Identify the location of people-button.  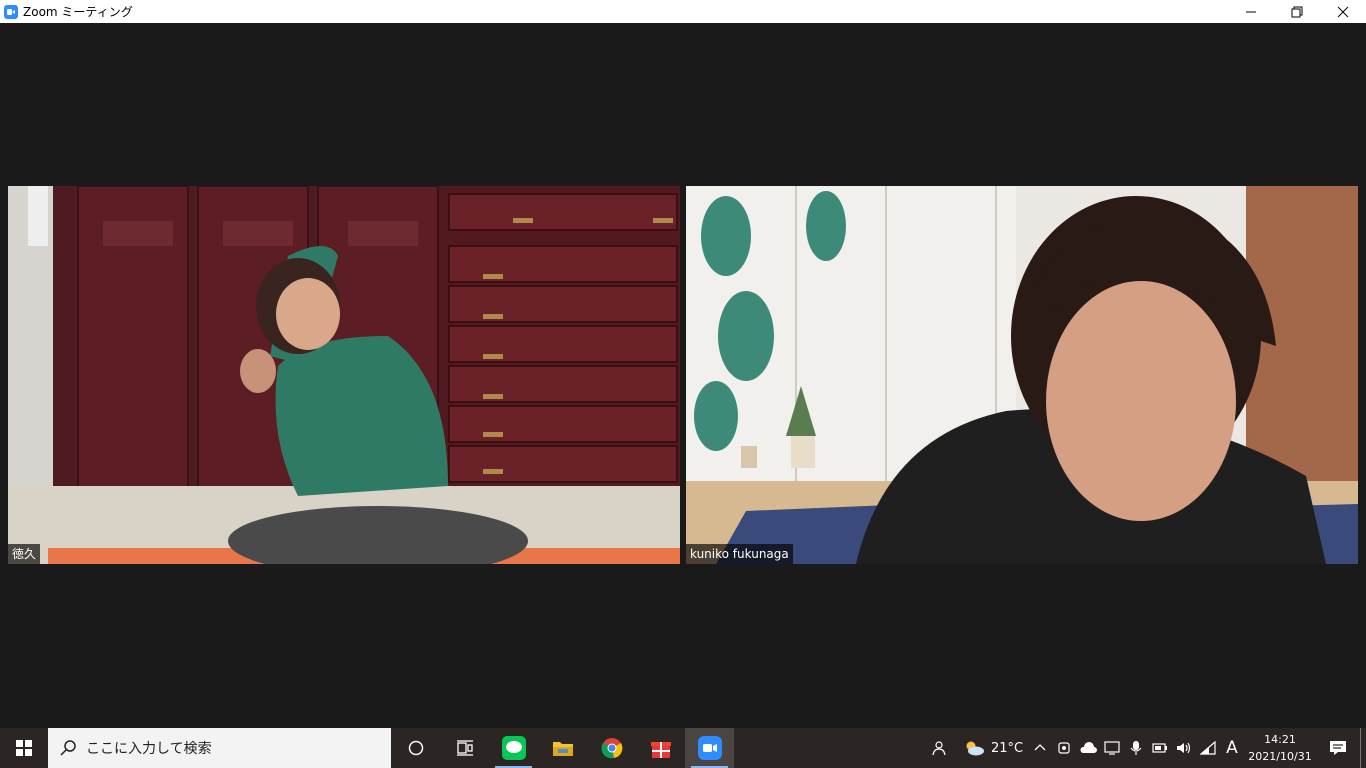
(938, 748).